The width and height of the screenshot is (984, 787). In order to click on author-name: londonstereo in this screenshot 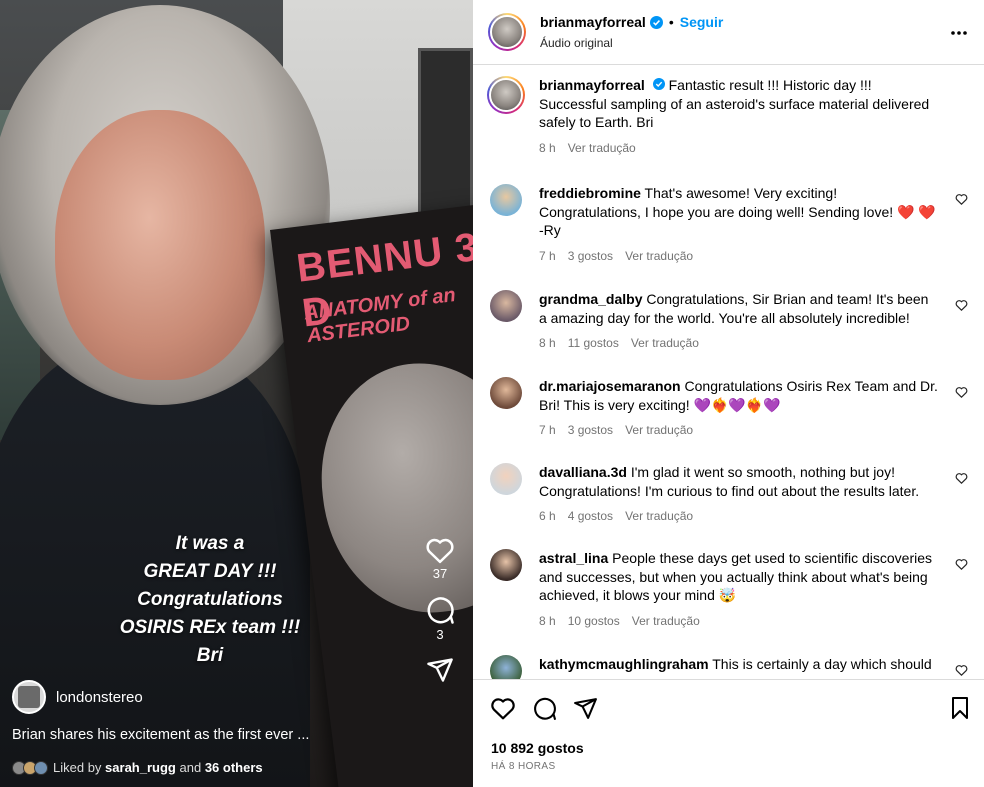, I will do `click(99, 697)`.